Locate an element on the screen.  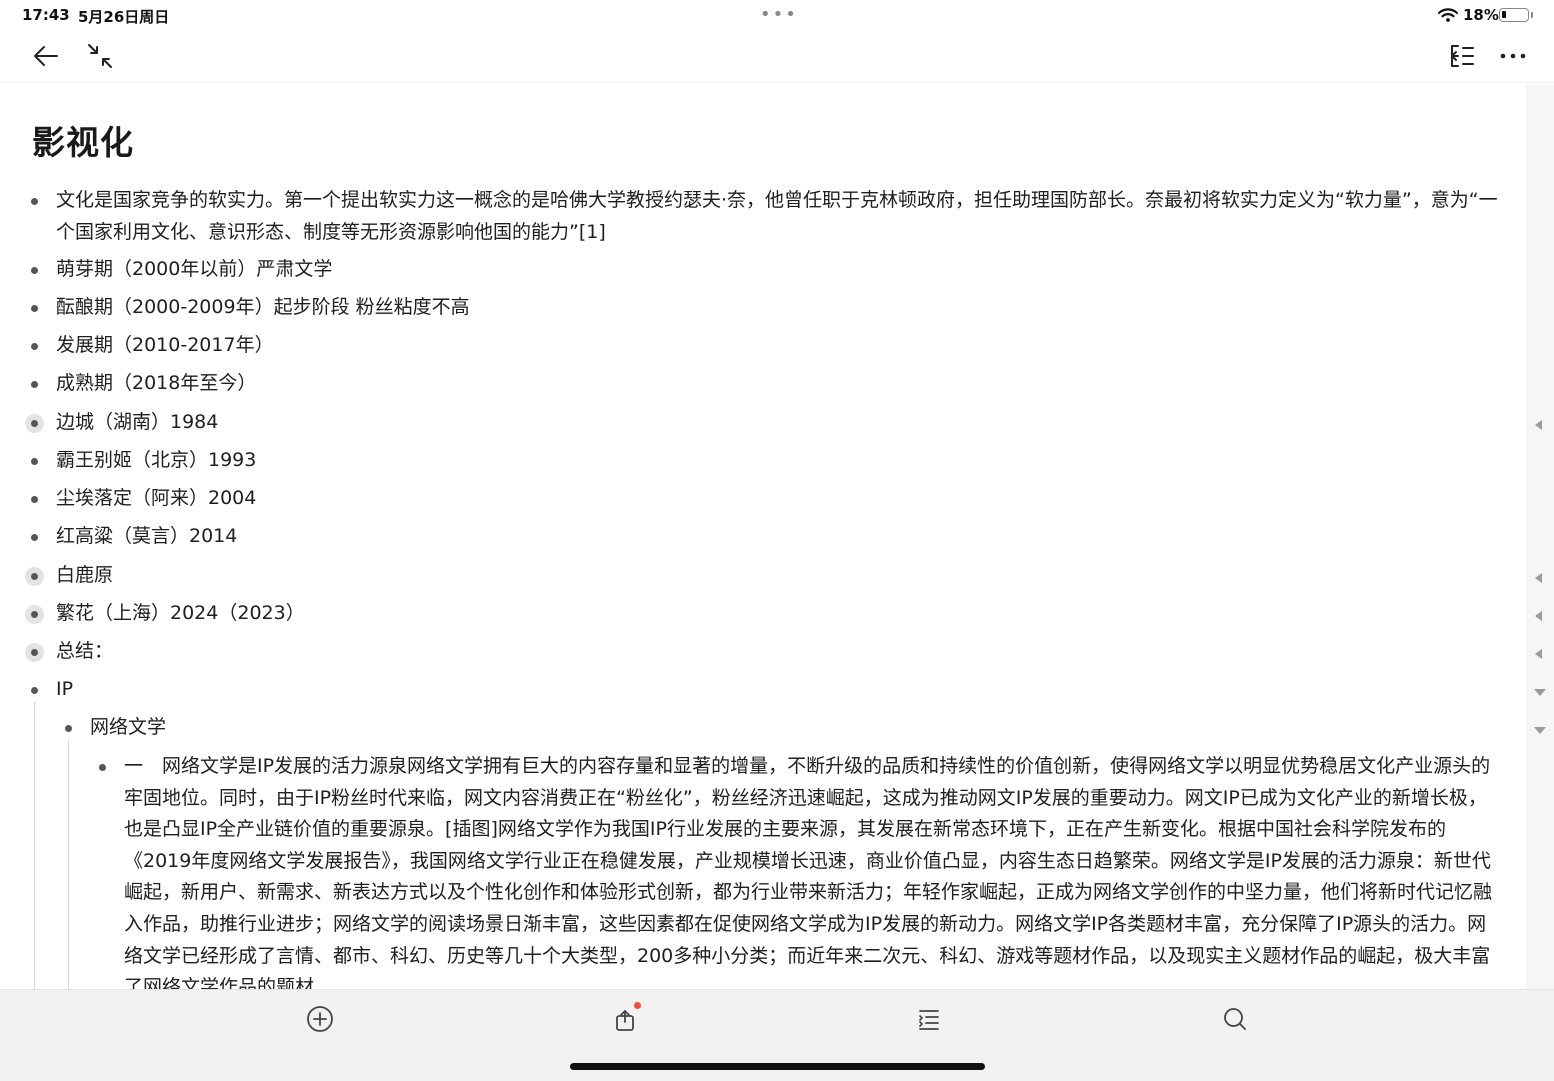
more-button is located at coordinates (1513, 56).